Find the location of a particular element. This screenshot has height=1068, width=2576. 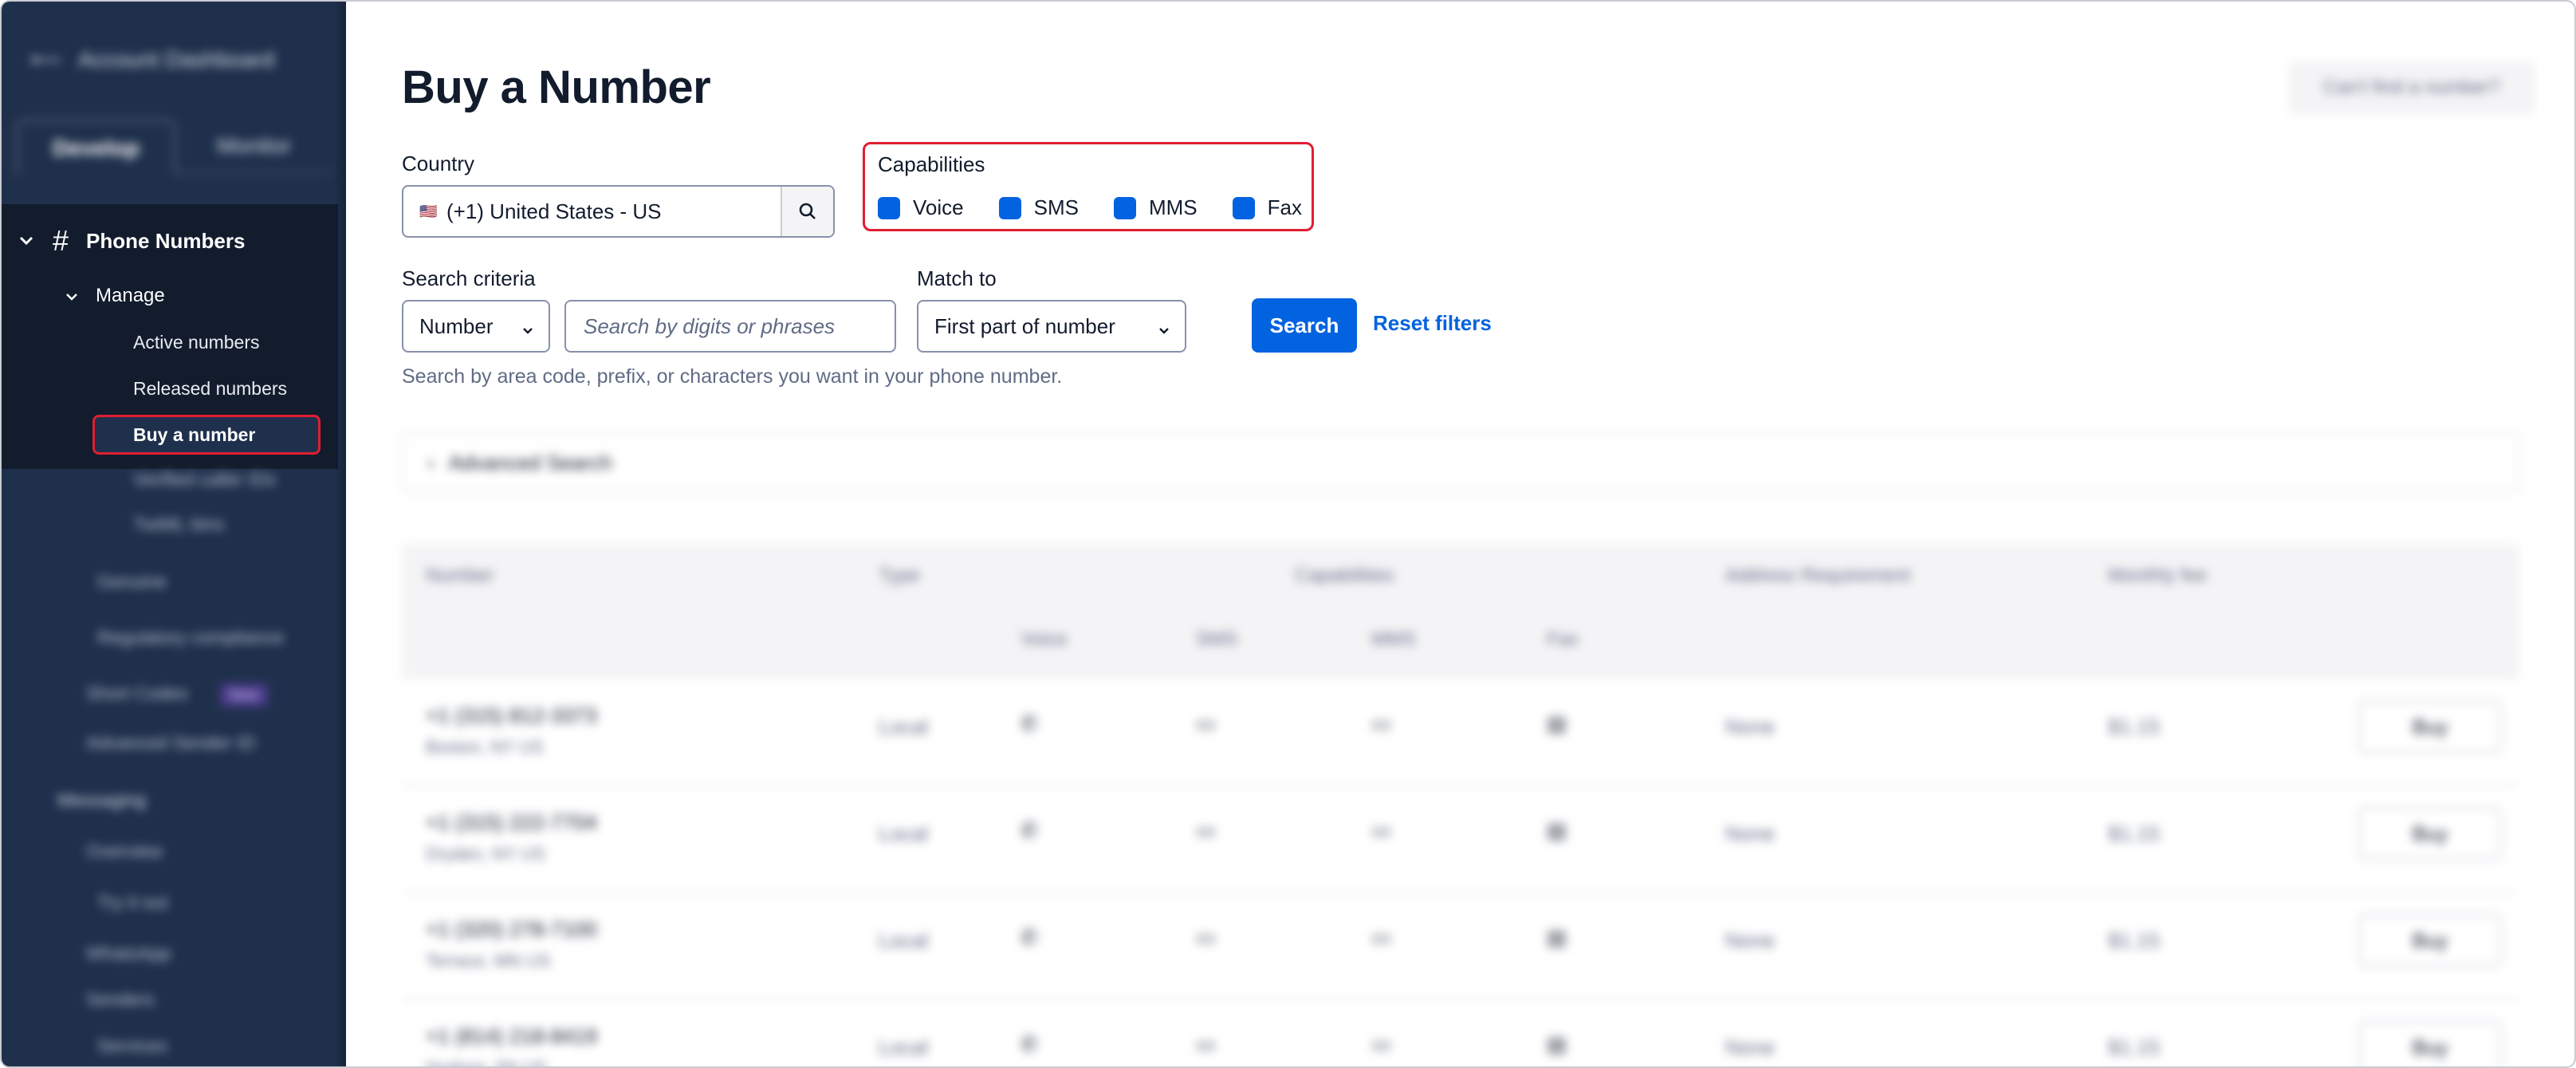

capabilities-label: Capabilities is located at coordinates (932, 164).